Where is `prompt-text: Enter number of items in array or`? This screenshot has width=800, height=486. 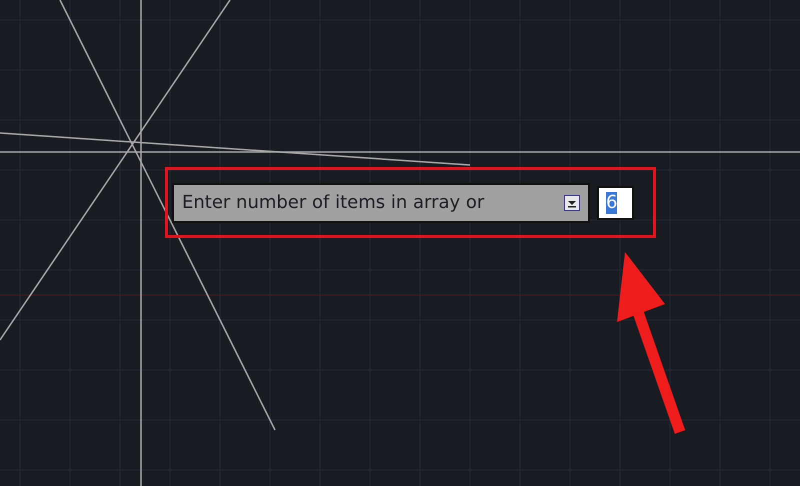 prompt-text: Enter number of items in array or is located at coordinates (333, 202).